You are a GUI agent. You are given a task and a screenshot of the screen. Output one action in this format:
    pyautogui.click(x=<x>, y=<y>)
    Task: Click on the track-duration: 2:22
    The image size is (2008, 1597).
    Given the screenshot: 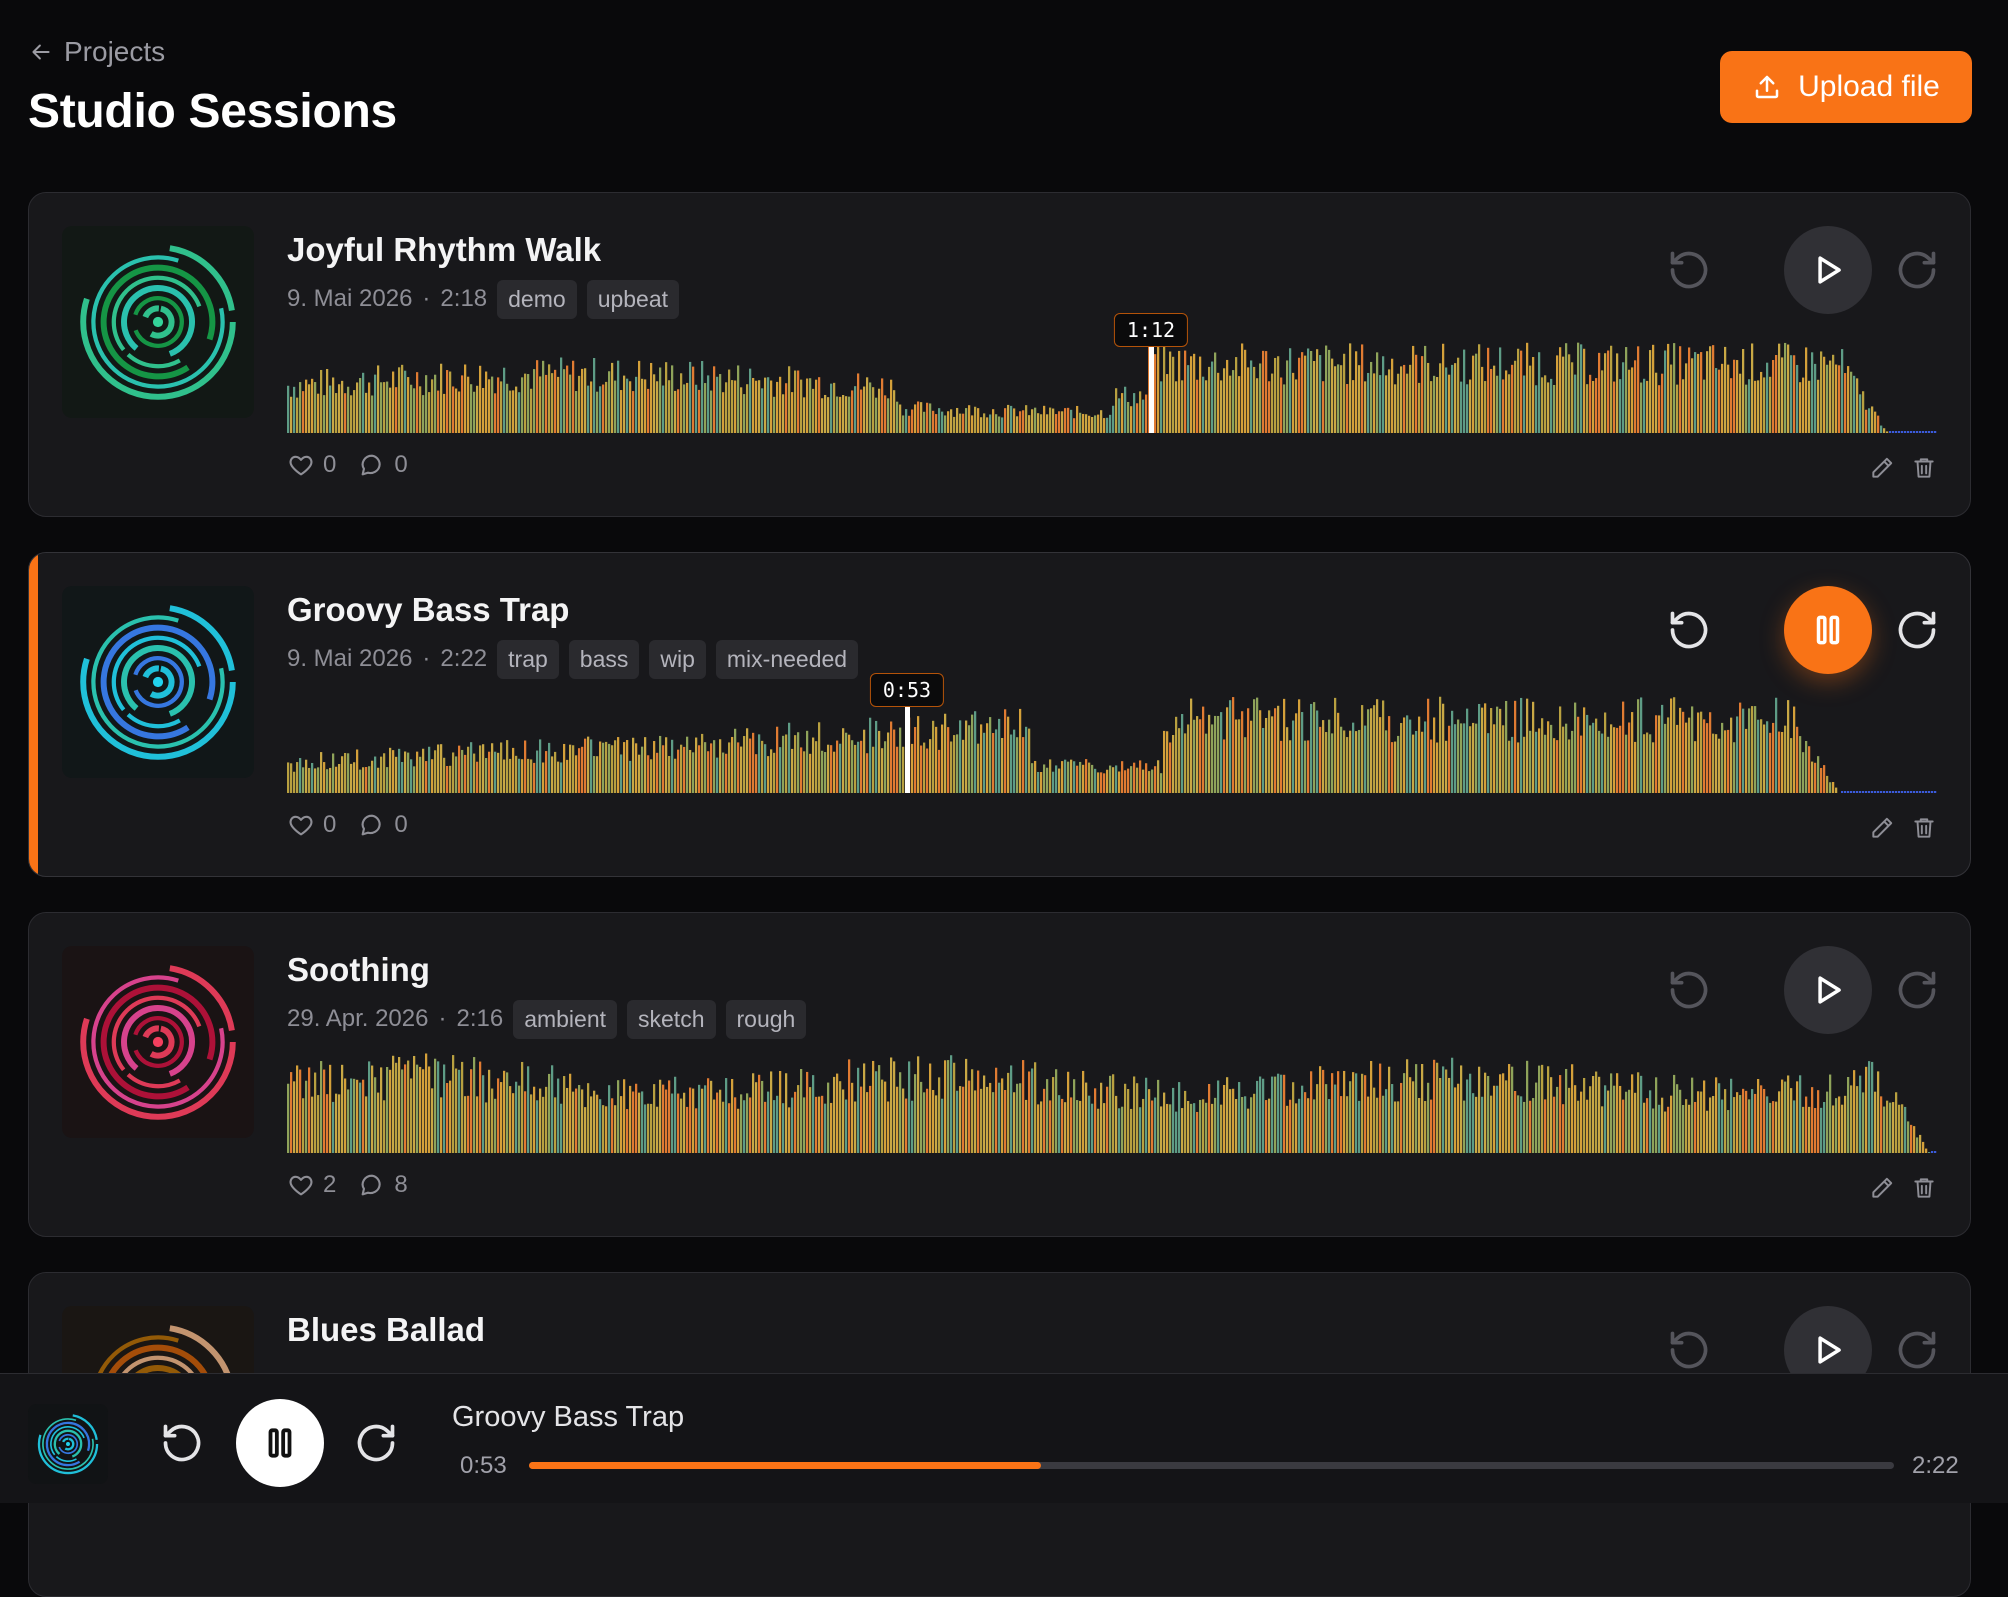 What is the action you would take?
    pyautogui.click(x=464, y=658)
    